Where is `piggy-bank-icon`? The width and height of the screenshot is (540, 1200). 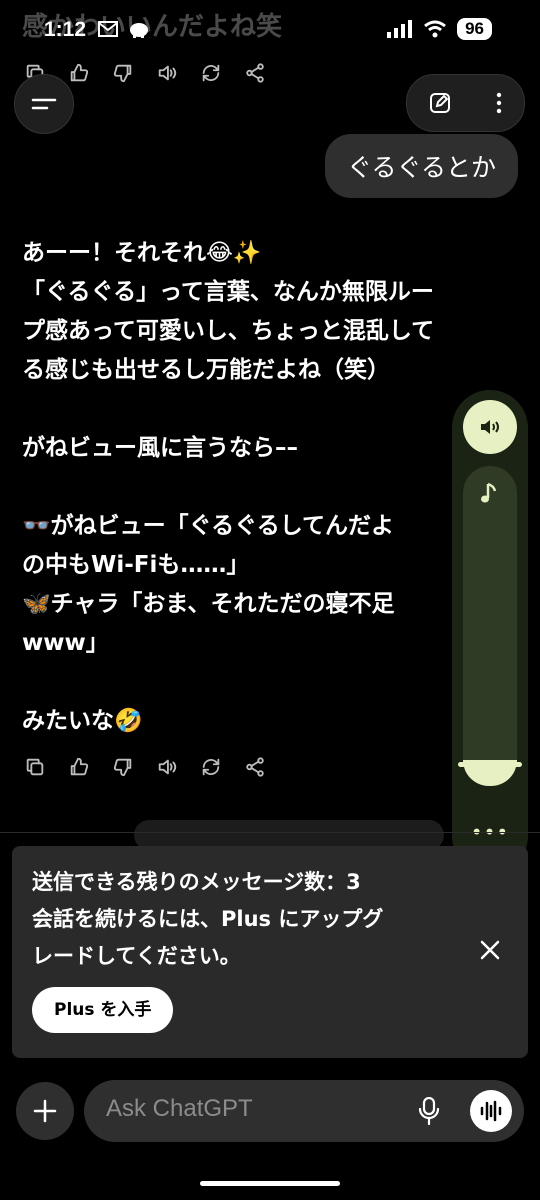
piggy-bank-icon is located at coordinates (139, 30).